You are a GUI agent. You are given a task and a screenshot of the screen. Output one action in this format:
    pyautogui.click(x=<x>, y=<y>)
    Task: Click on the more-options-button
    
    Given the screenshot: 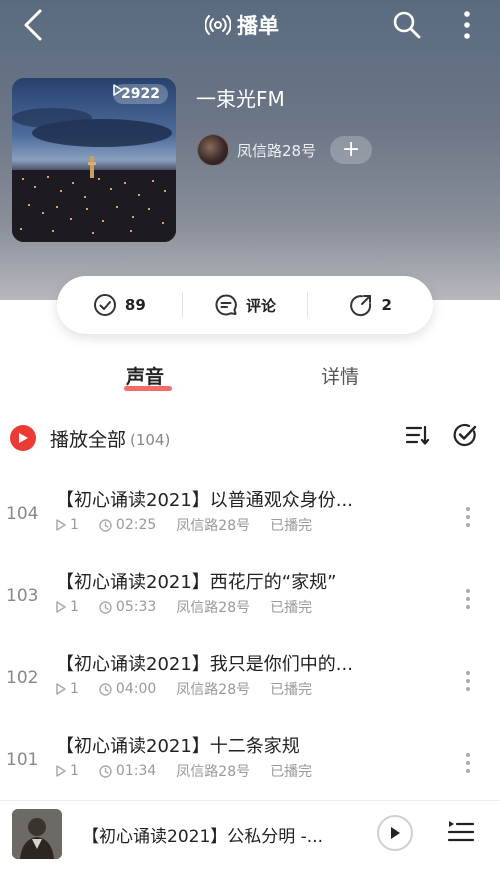 What is the action you would take?
    pyautogui.click(x=467, y=25)
    